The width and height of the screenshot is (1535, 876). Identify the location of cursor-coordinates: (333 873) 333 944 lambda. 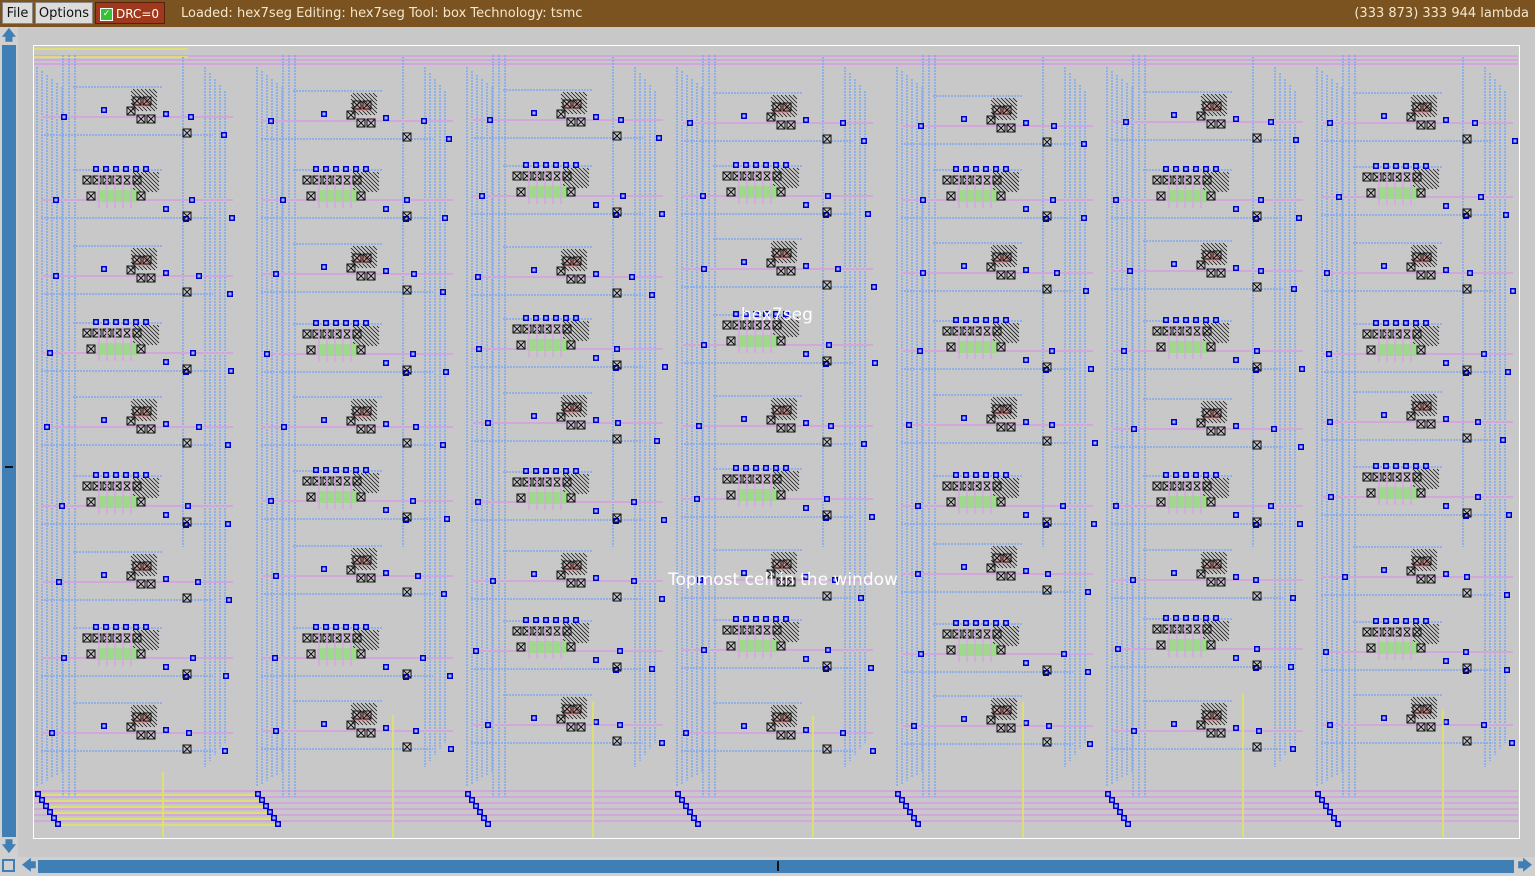
(1441, 13).